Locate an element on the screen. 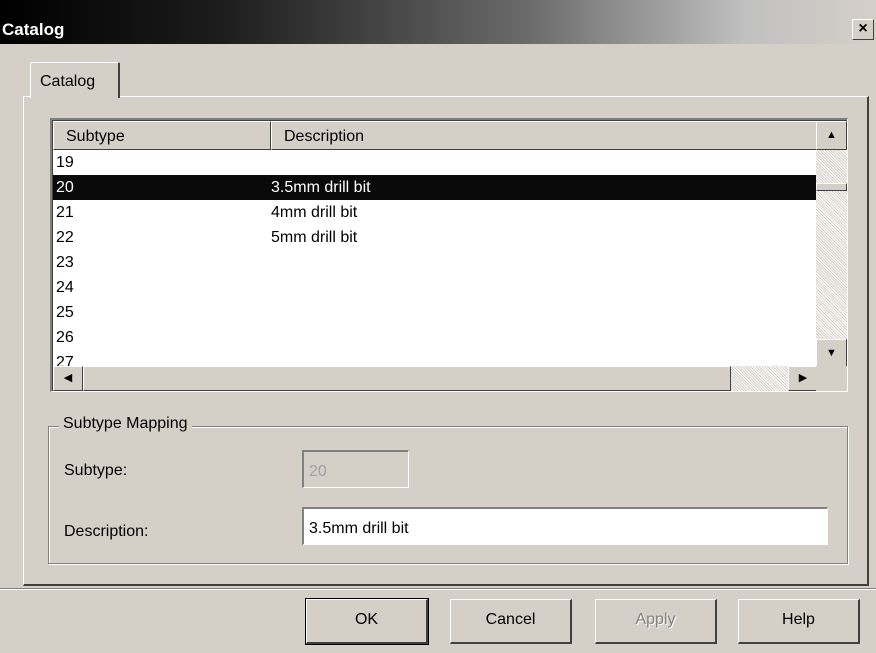 The height and width of the screenshot is (653, 876). close-icon: × is located at coordinates (863, 28).